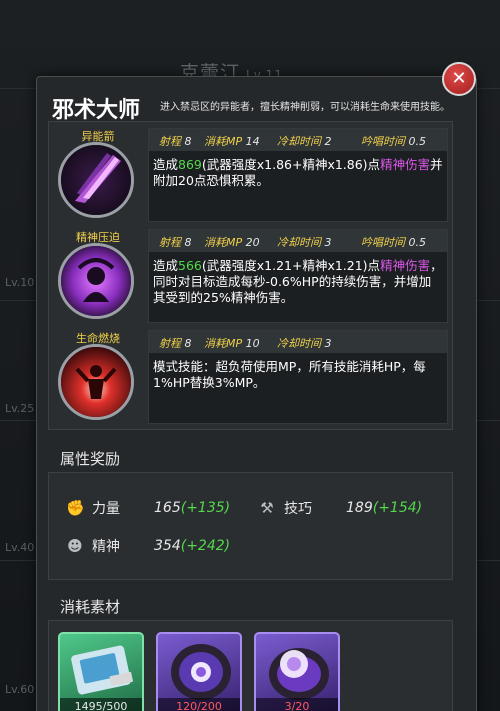 The height and width of the screenshot is (711, 500). I want to click on attribute-strength: ✊ 力量 165 (+135), so click(148, 508).